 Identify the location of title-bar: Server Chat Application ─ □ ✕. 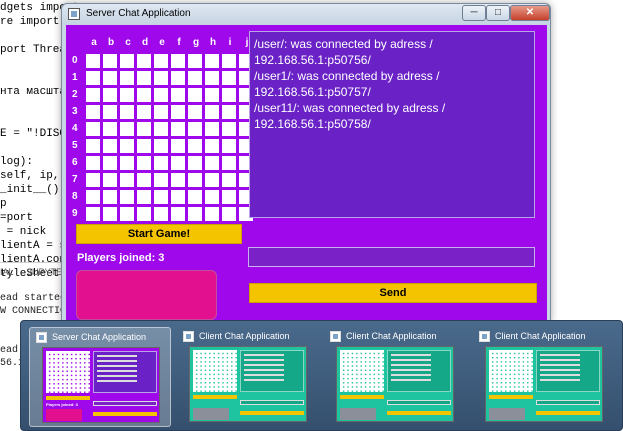
(306, 14).